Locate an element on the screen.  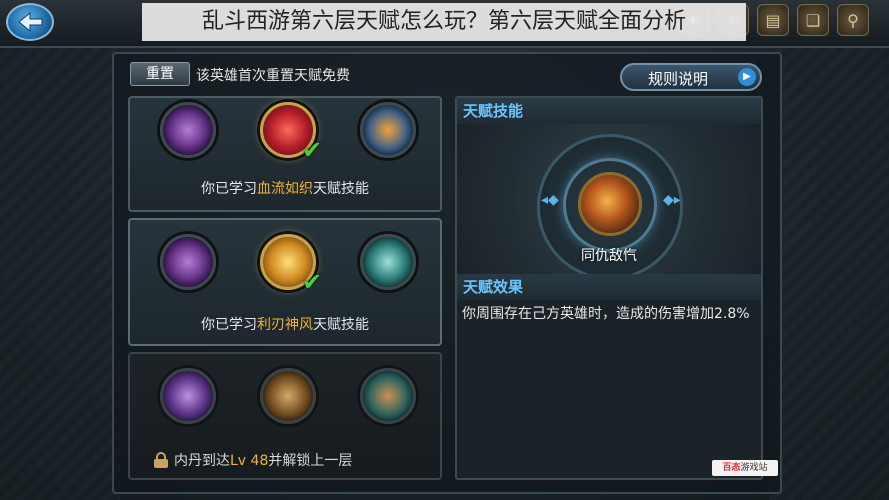
left-wing-icon: ◂◆ is located at coordinates (550, 200).